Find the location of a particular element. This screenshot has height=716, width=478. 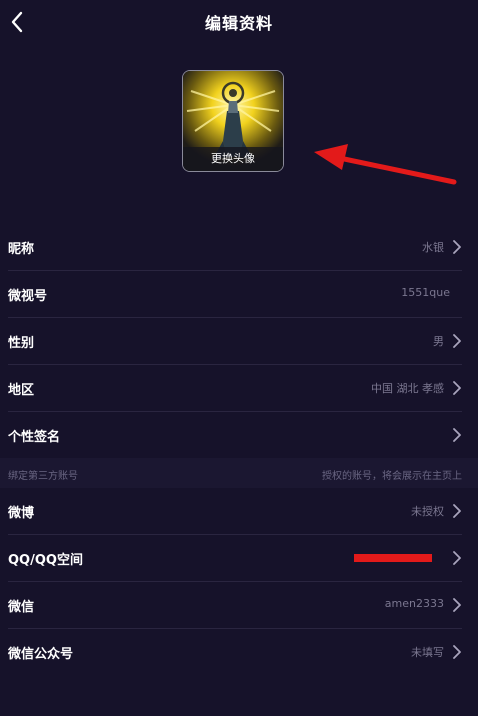

row-label: 微信公众号 is located at coordinates (41, 654).